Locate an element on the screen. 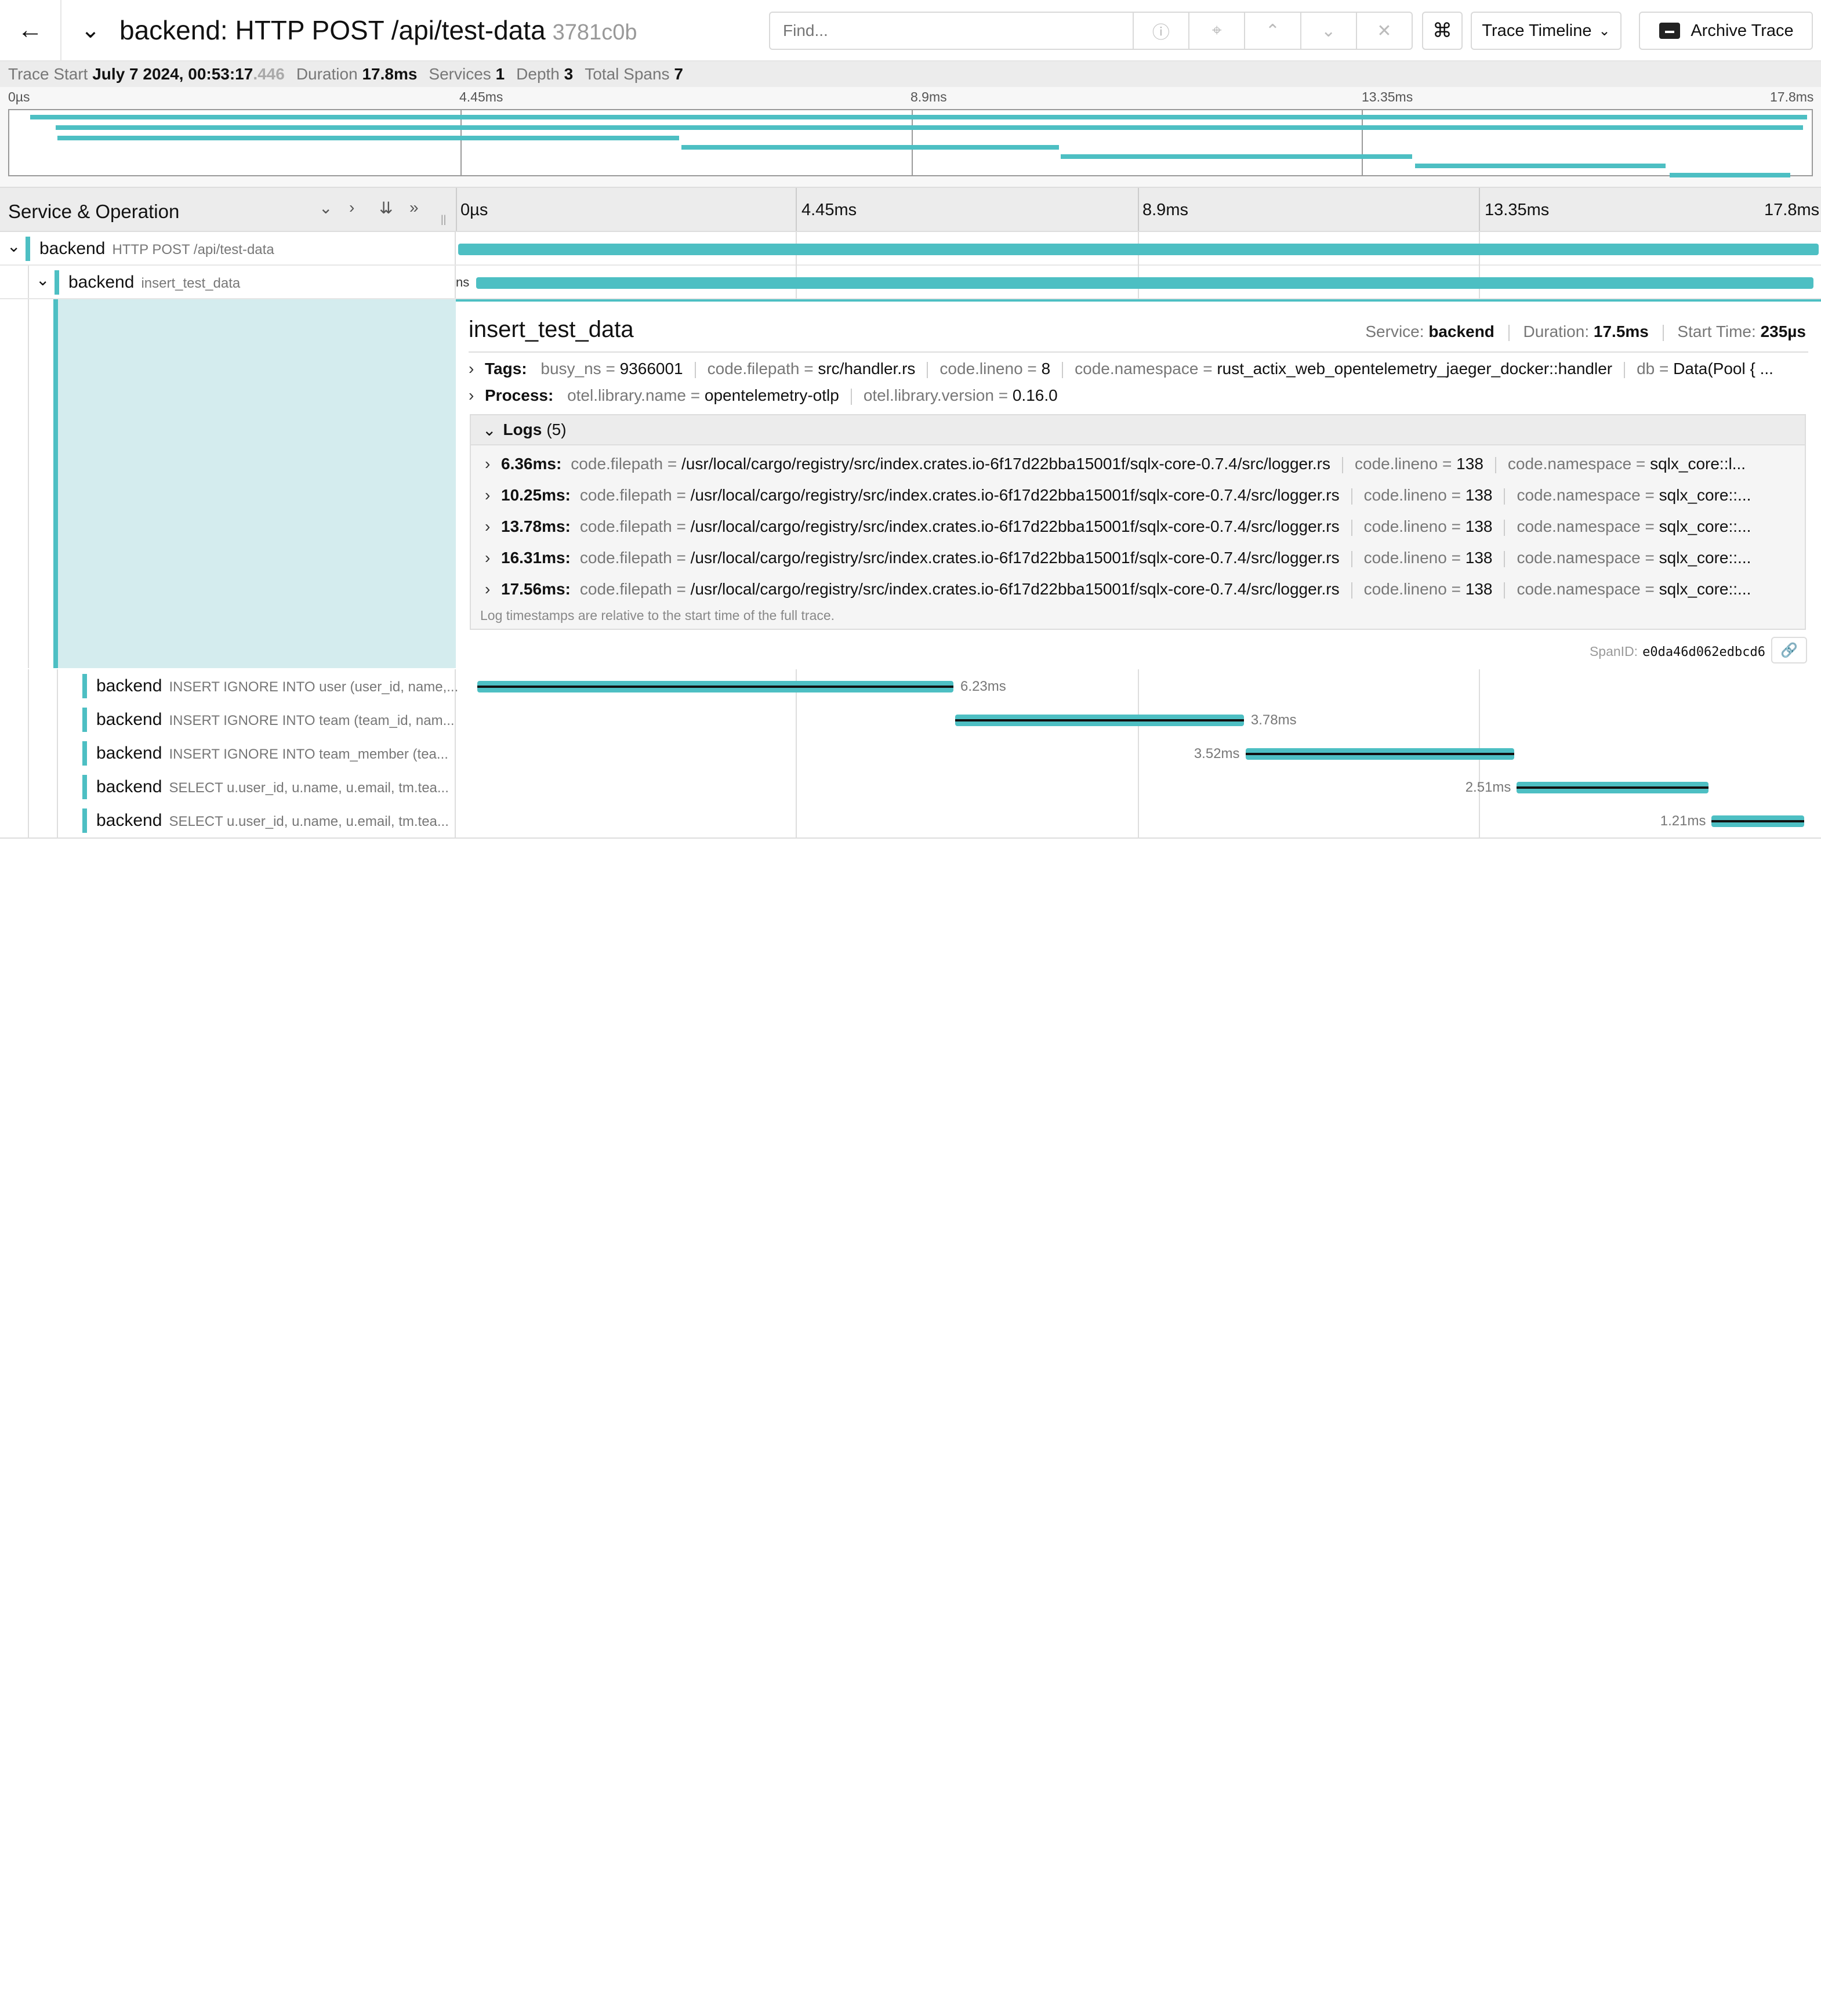  span-name-cell: ⌄ backend insert_test_data is located at coordinates (228, 282).